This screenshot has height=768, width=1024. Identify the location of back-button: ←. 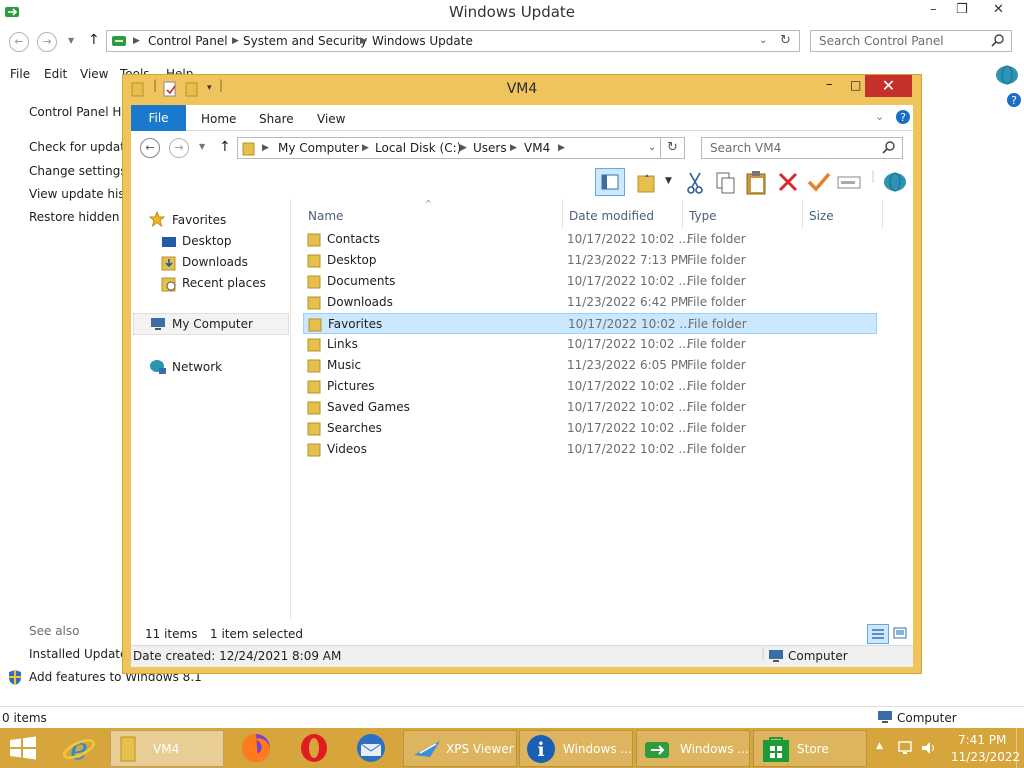
(19, 42).